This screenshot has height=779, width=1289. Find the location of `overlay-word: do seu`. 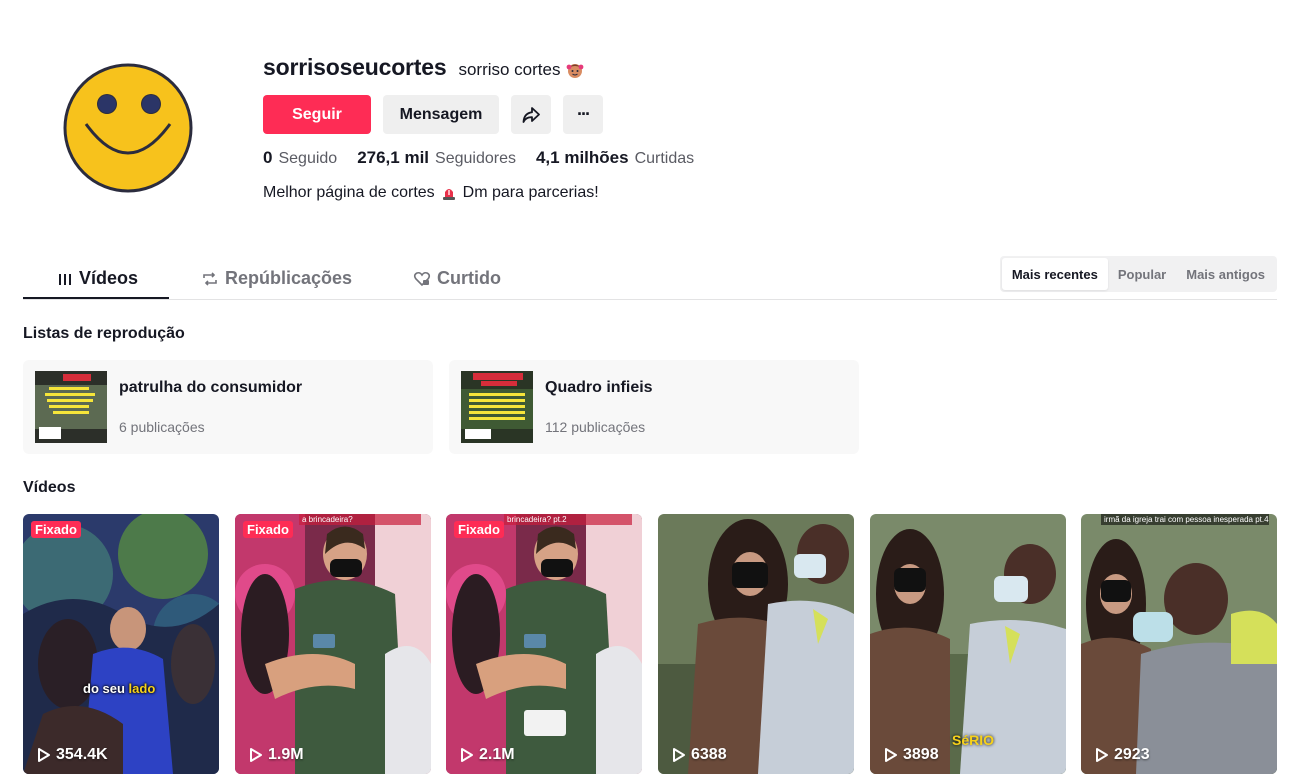

overlay-word: do seu is located at coordinates (104, 688).